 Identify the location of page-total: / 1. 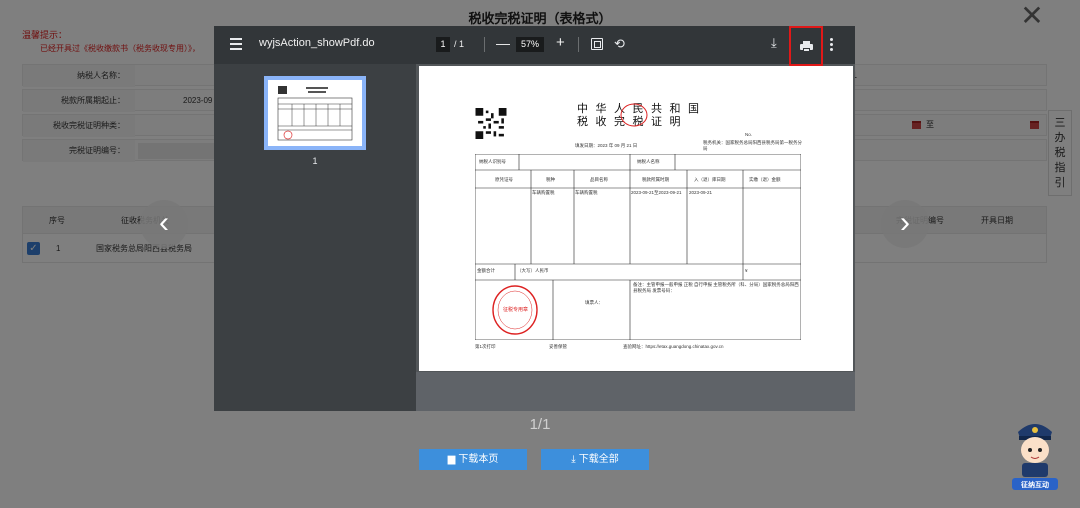
(459, 44).